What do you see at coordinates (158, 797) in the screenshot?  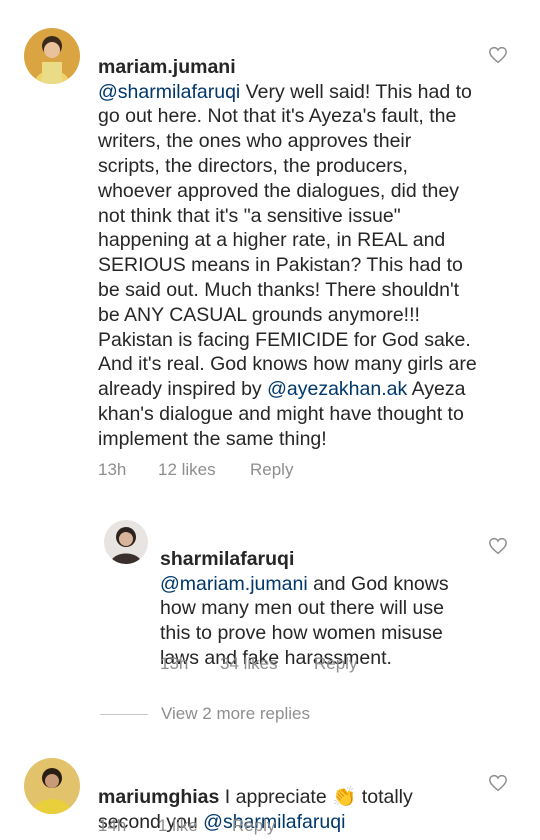 I see `username: mariumghias` at bounding box center [158, 797].